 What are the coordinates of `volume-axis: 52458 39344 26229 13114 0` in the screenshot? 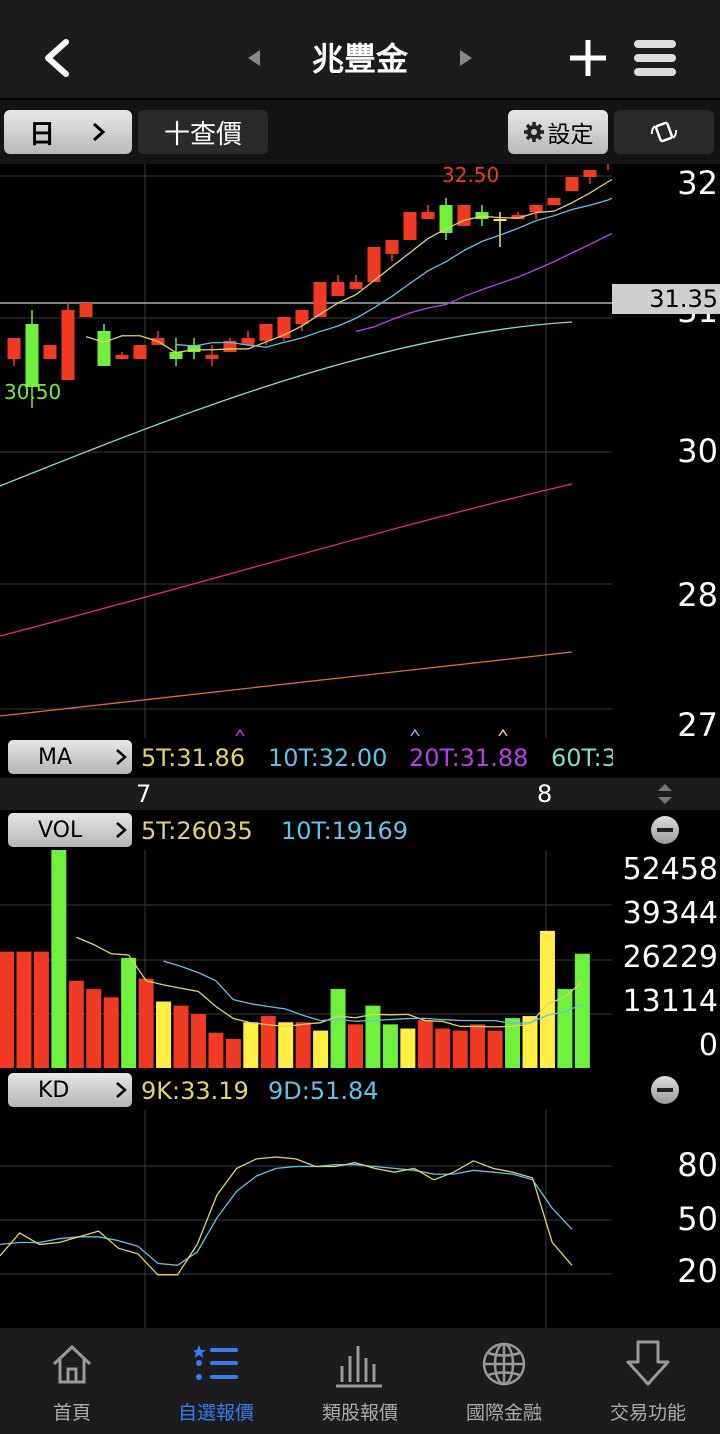 It's located at (666, 960).